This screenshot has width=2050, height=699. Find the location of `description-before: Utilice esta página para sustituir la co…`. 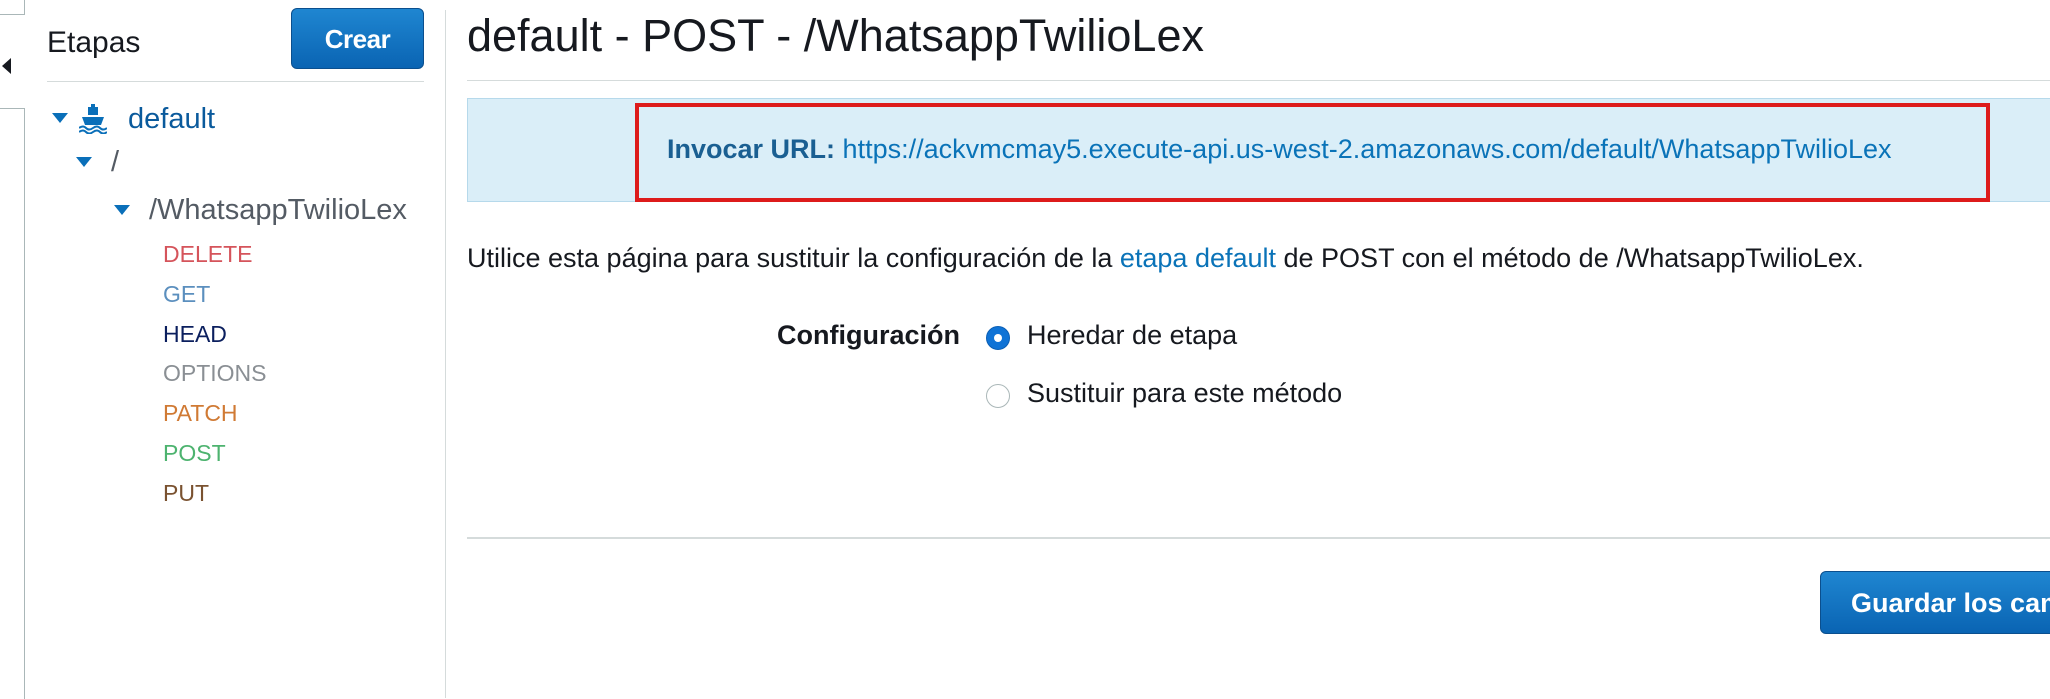

description-before: Utilice esta página para sustituir la co… is located at coordinates (793, 258).